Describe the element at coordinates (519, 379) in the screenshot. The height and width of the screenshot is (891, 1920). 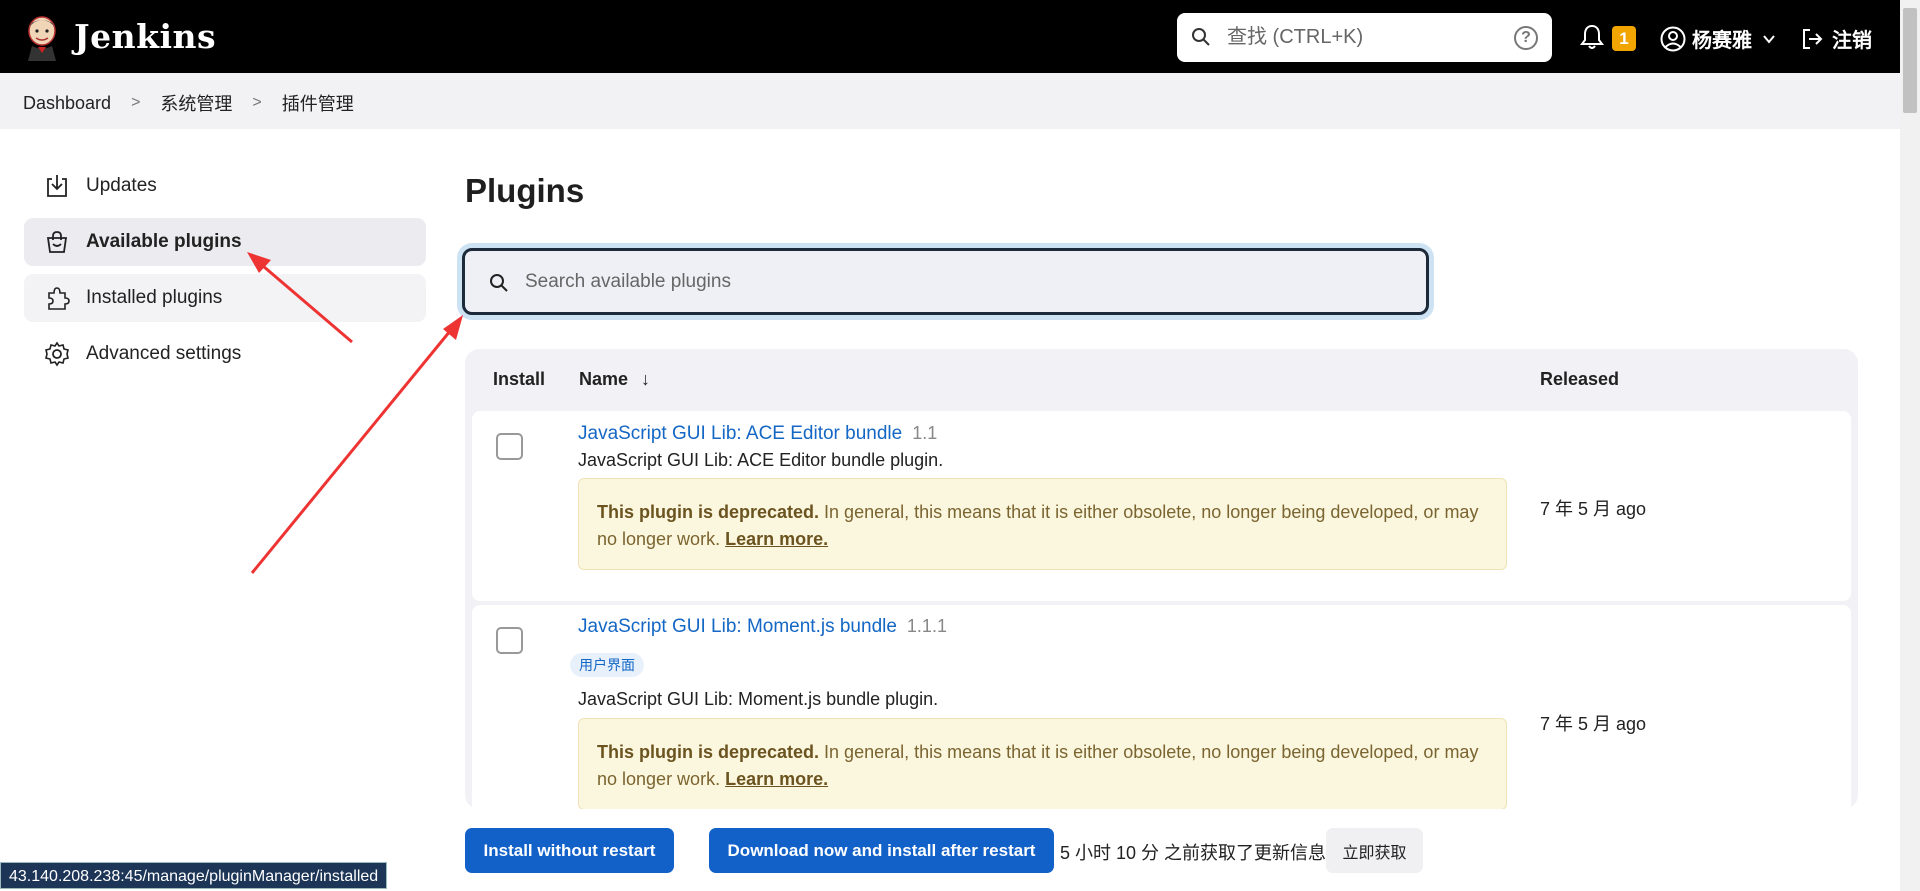
I see `column-header-install: Install` at that location.